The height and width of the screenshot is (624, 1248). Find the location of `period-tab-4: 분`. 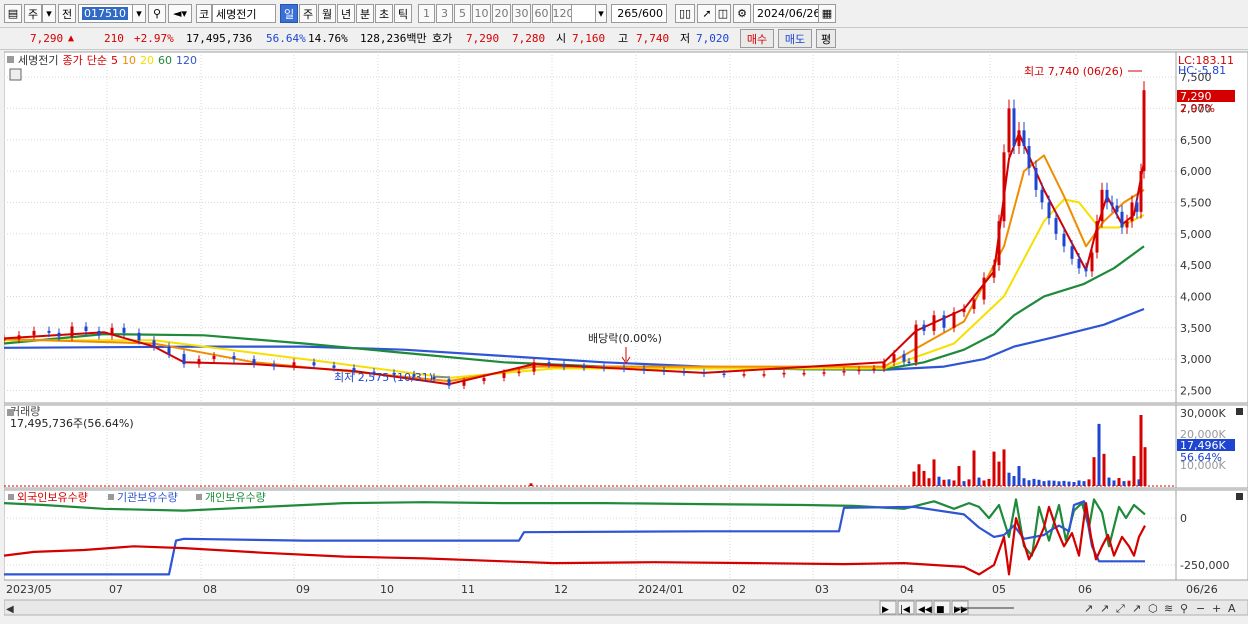

period-tab-4: 분 is located at coordinates (365, 13).